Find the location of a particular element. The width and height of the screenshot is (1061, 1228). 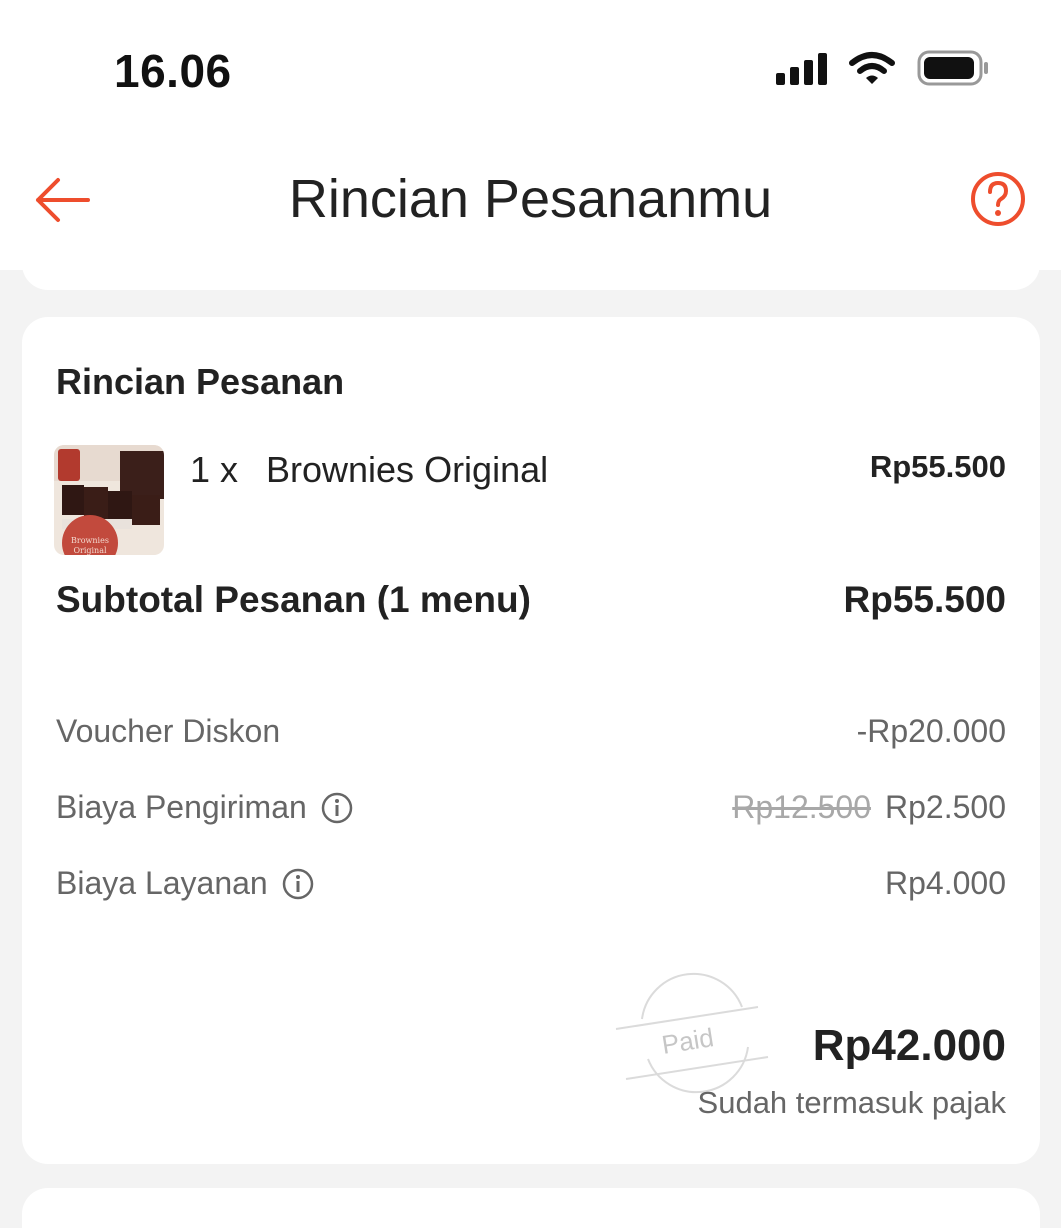

section-title: Rincian Pesanan is located at coordinates (200, 381).